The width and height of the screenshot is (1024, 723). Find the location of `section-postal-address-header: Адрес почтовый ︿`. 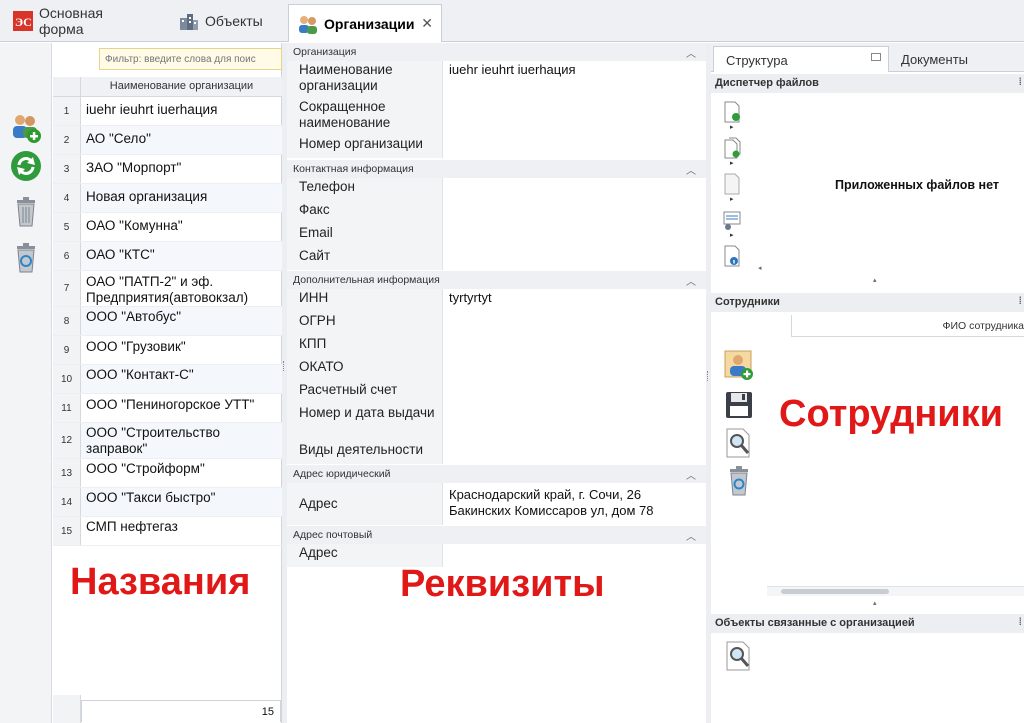

section-postal-address-header: Адрес почтовый ︿ is located at coordinates (496, 535).